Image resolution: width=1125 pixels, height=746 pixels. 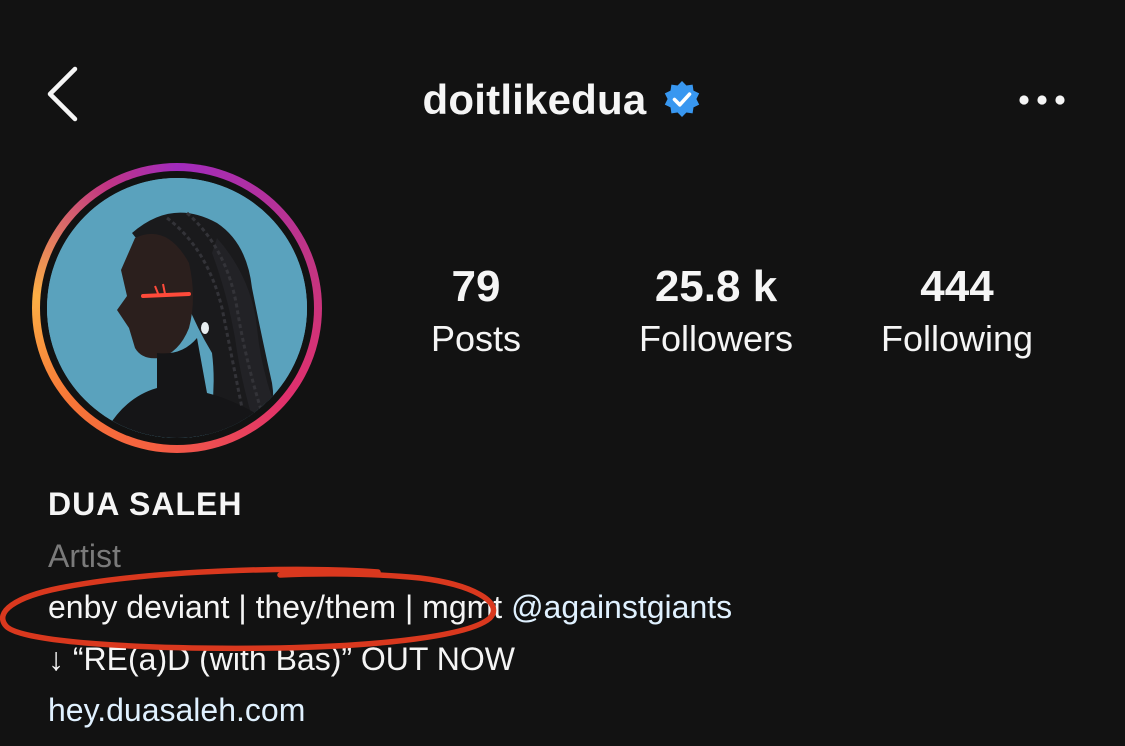 What do you see at coordinates (682, 99) in the screenshot?
I see `verified-badge-icon` at bounding box center [682, 99].